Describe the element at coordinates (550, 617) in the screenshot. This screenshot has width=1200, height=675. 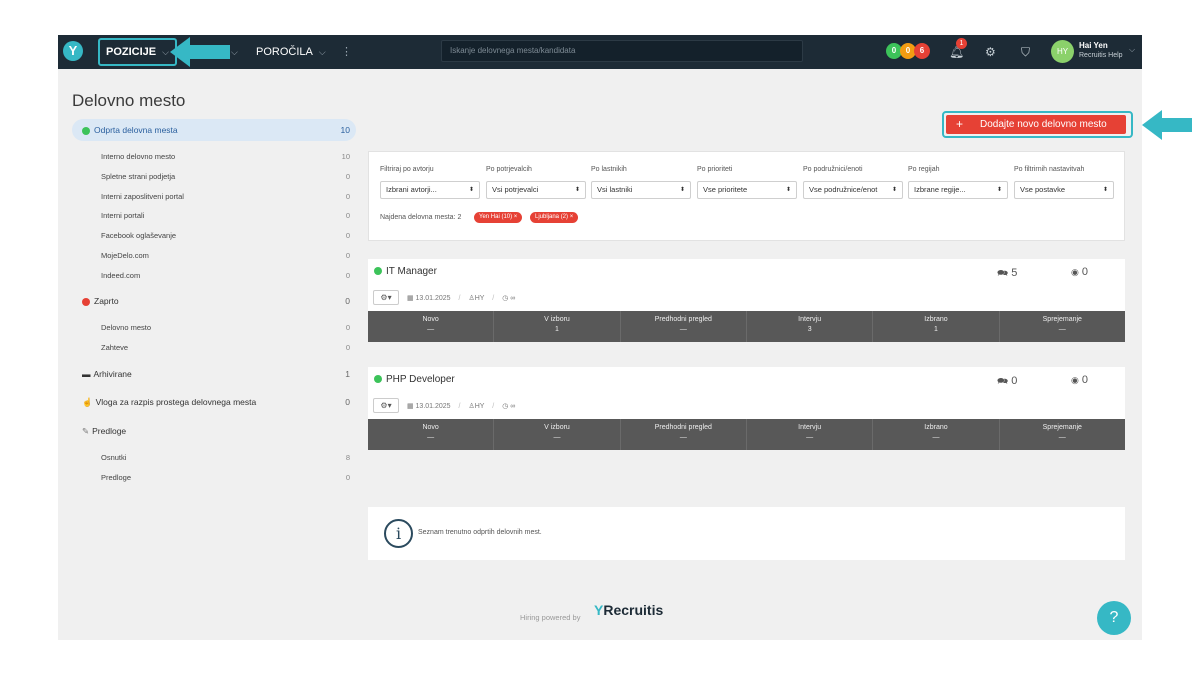
I see `footer-powered-by: Hiring powered by` at that location.